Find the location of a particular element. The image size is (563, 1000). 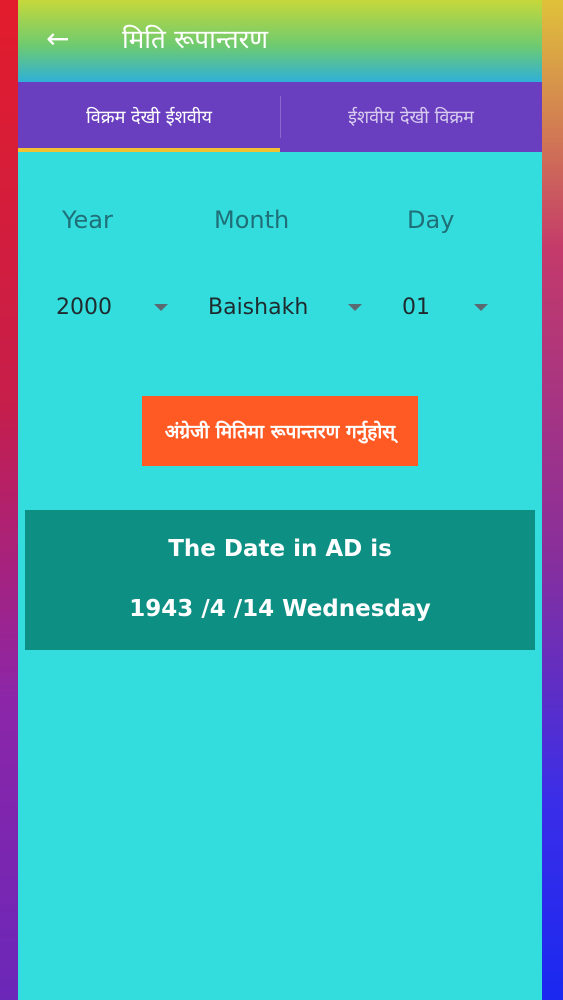

month-label: Month is located at coordinates (252, 220).